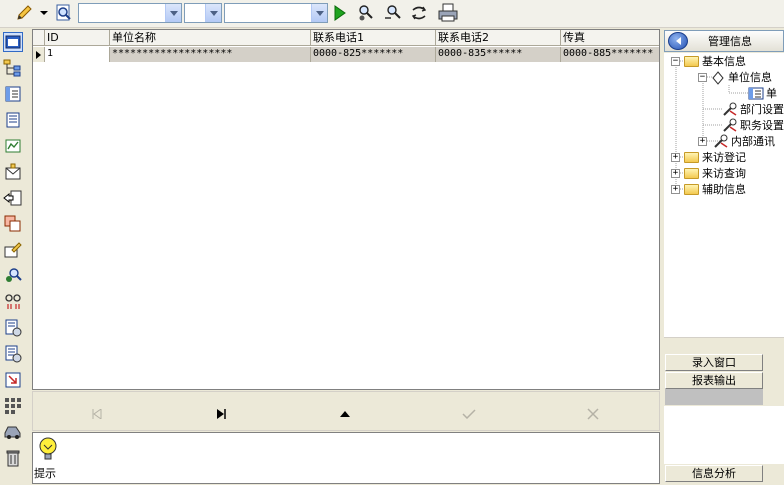 The width and height of the screenshot is (784, 485). I want to click on cell-phone1: 0000-825*******, so click(373, 54).